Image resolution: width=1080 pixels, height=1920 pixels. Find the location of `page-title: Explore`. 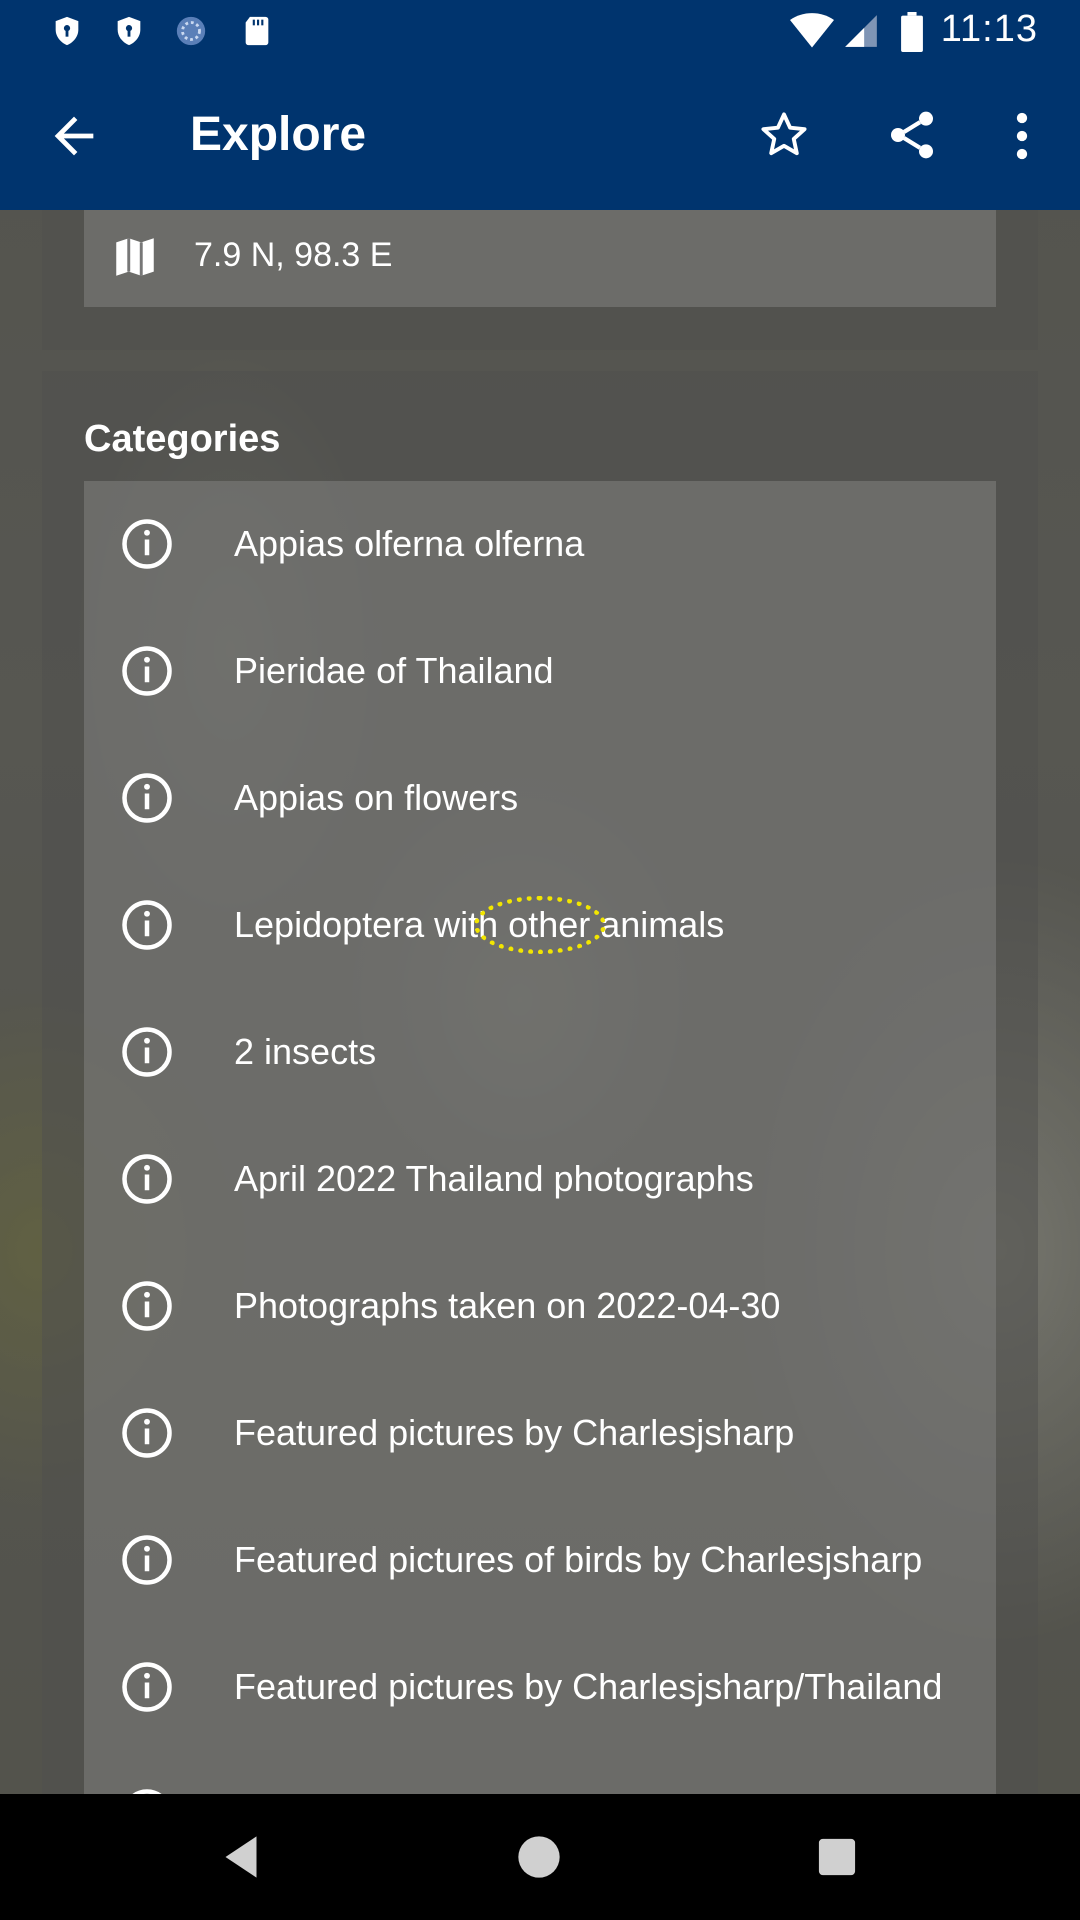

page-title: Explore is located at coordinates (278, 134).